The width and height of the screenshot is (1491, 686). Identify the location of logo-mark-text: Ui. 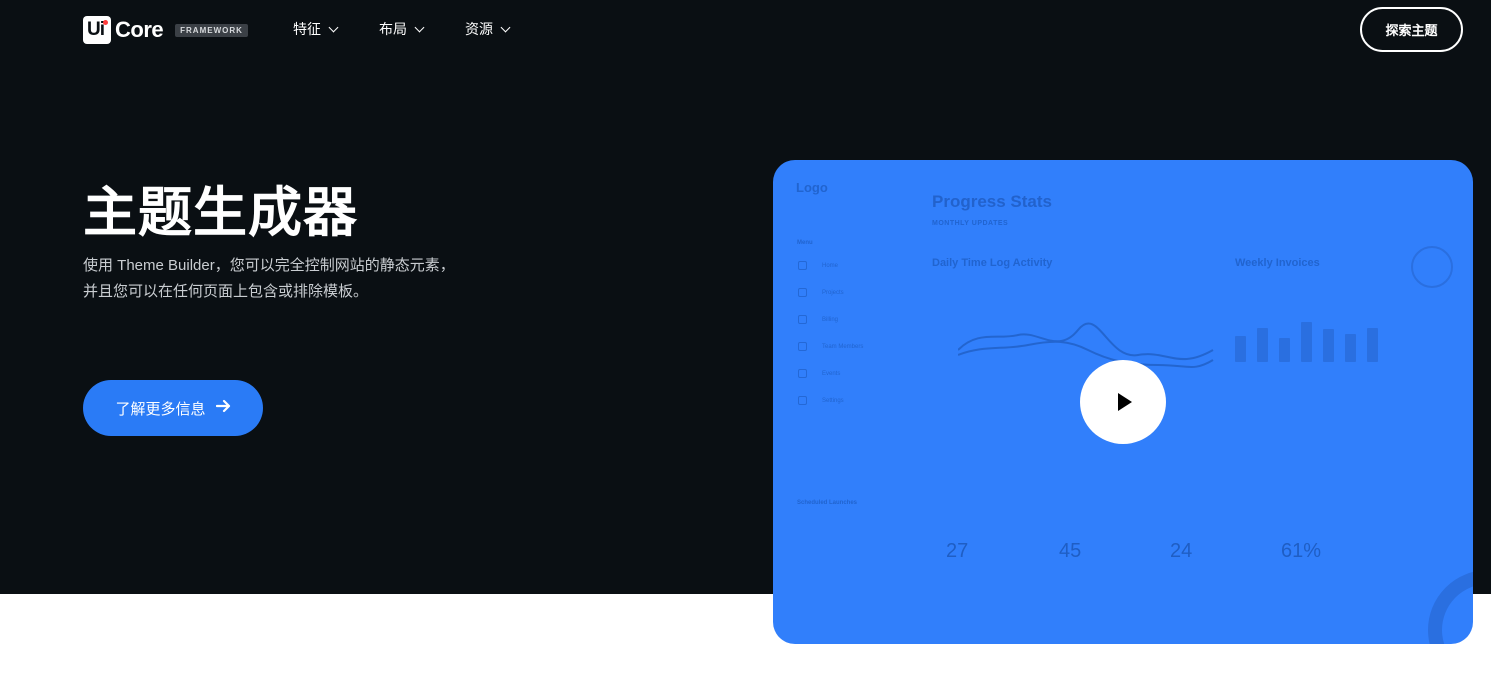
(96, 29).